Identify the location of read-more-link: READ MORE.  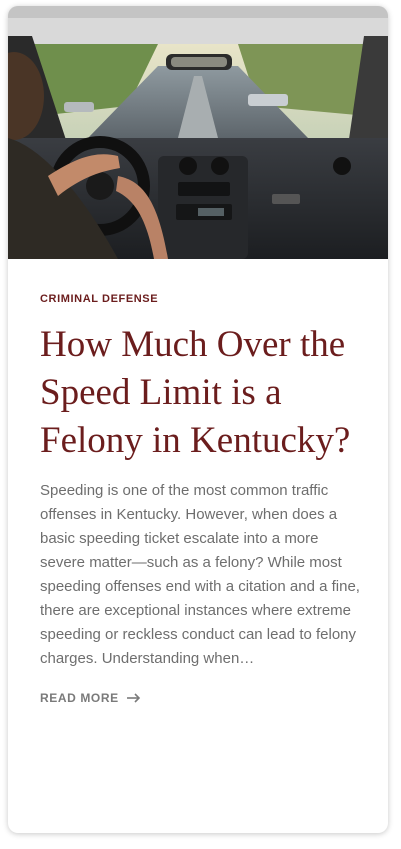
(90, 698).